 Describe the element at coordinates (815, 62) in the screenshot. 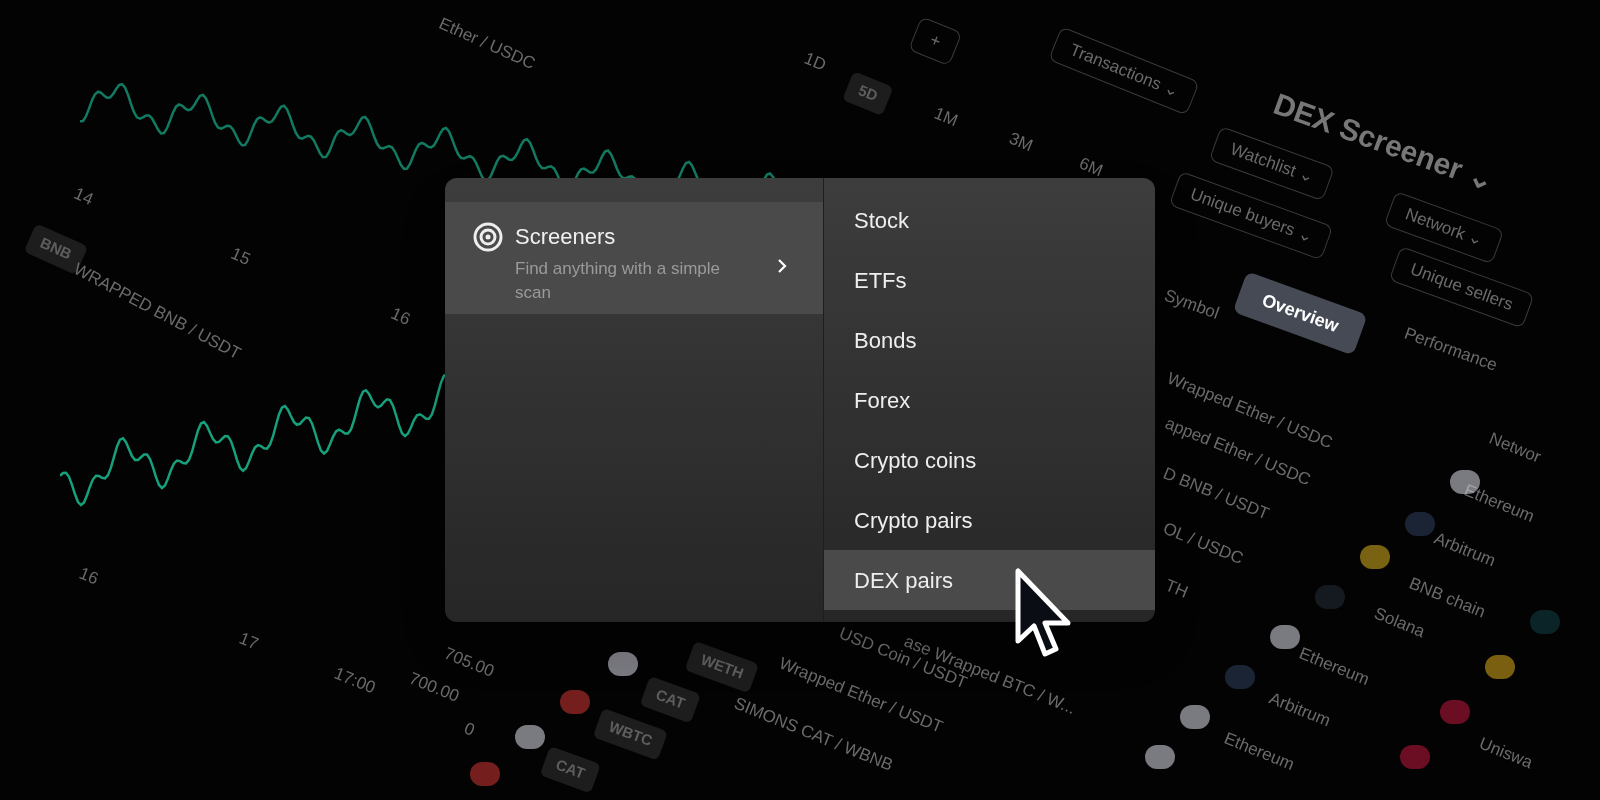

I see `background-label: 1D` at that location.